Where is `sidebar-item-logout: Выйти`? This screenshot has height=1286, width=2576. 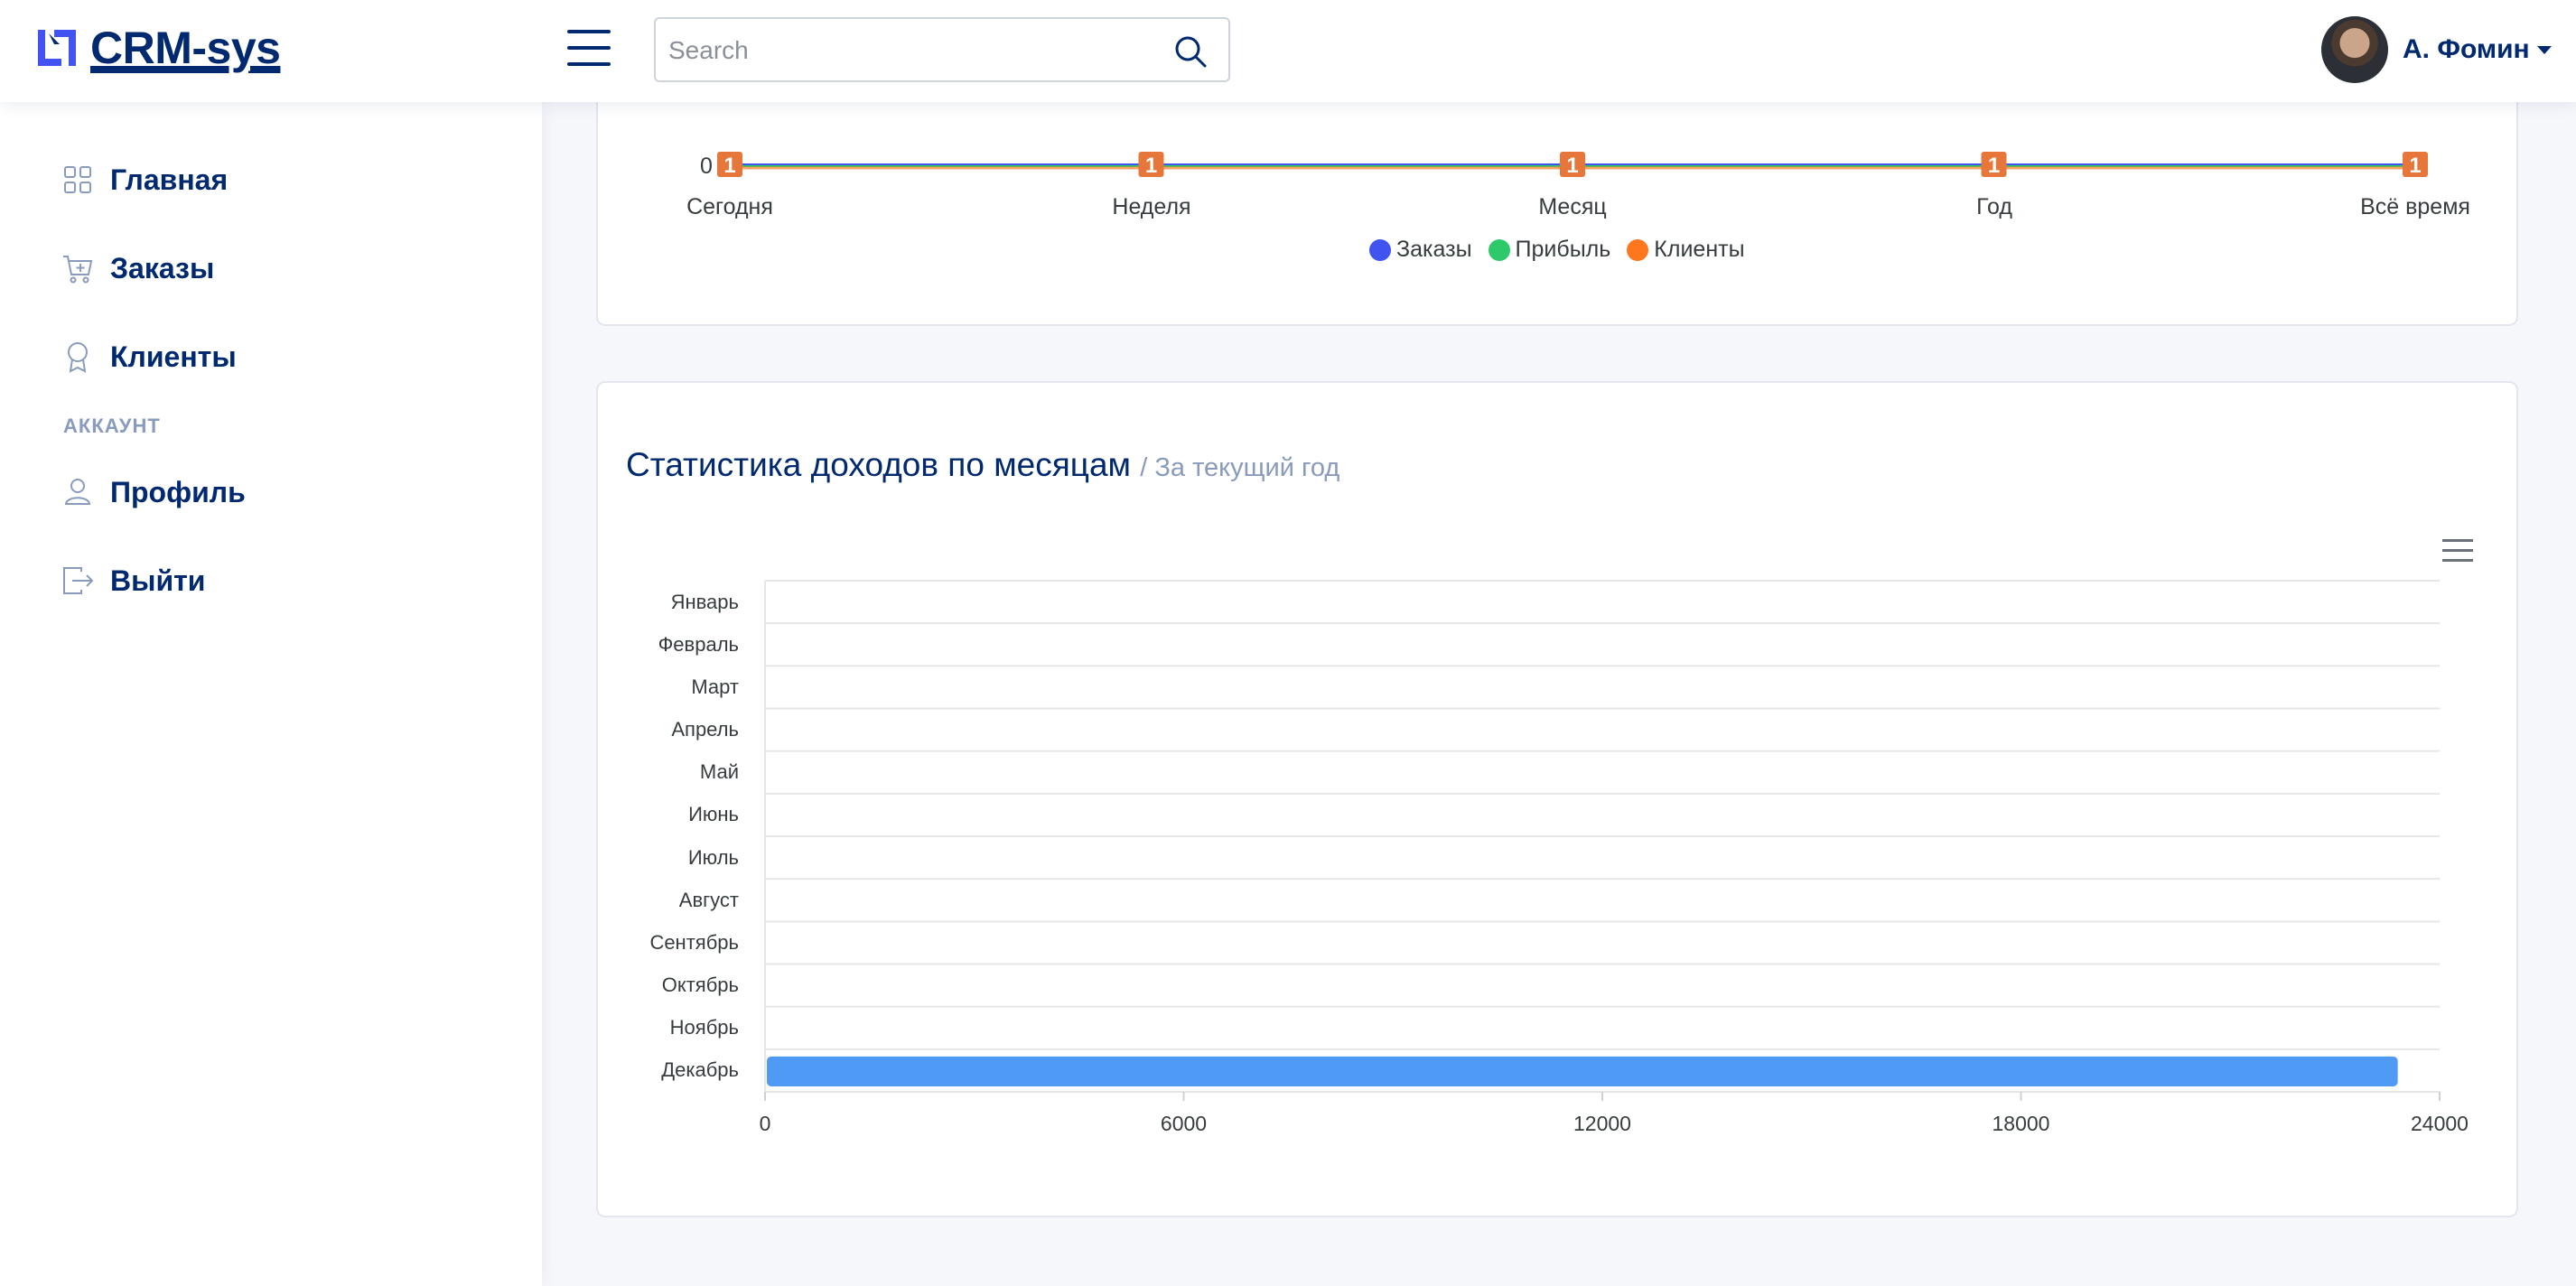
sidebar-item-logout: Выйти is located at coordinates (132, 580).